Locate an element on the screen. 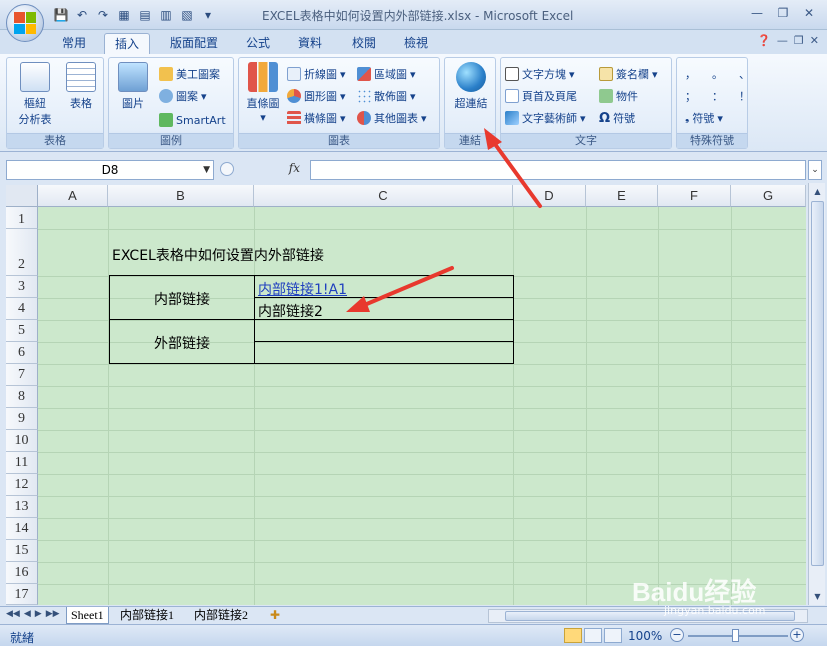 The image size is (827, 646). picture-button: 圖片 is located at coordinates (133, 86).